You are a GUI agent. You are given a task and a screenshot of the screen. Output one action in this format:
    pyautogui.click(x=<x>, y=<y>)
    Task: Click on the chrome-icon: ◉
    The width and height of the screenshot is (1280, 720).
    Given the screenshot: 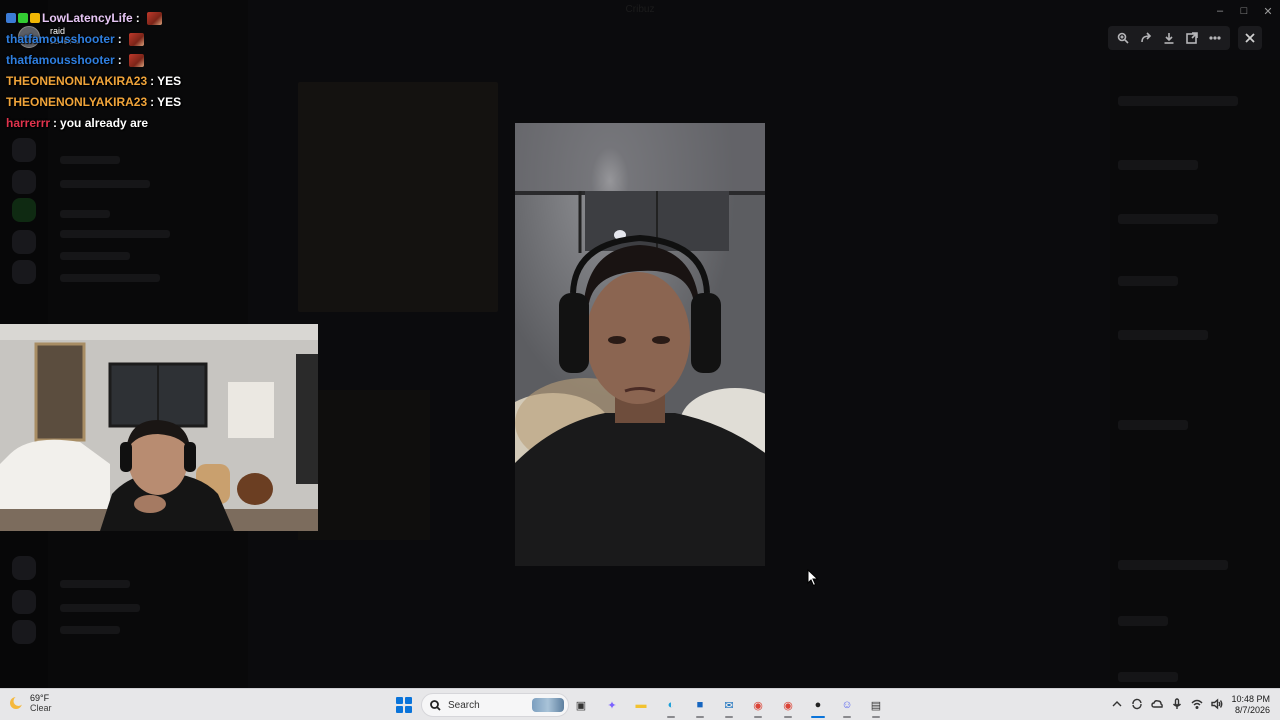 What is the action you would take?
    pyautogui.click(x=758, y=705)
    